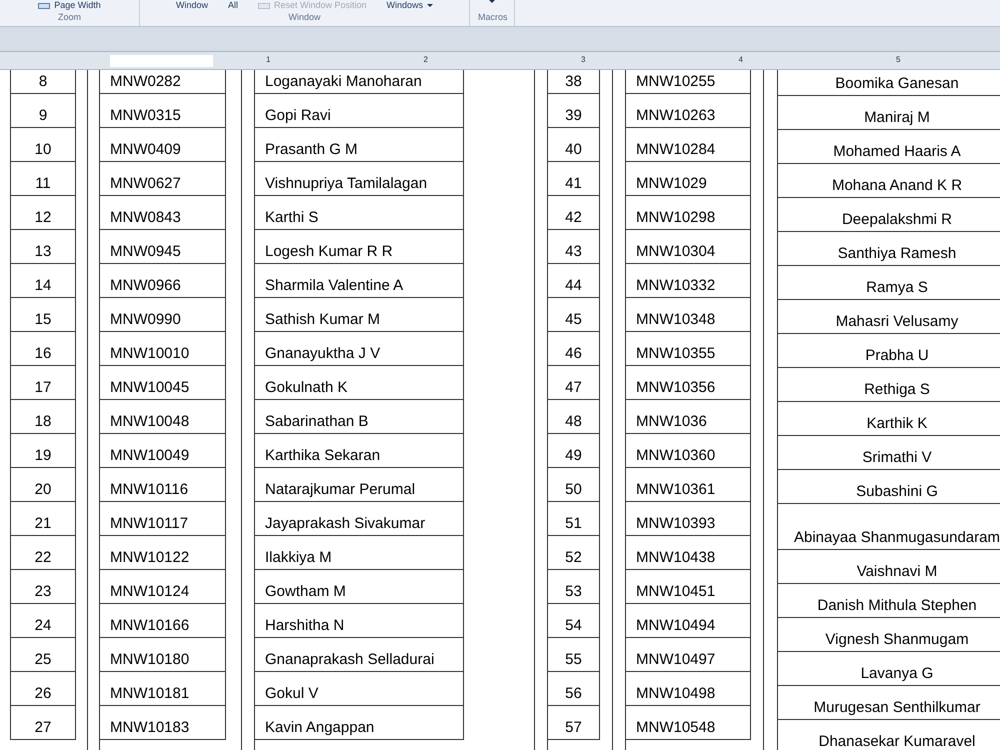 The width and height of the screenshot is (1000, 750). What do you see at coordinates (304, 17) in the screenshot?
I see `group-label: Window` at bounding box center [304, 17].